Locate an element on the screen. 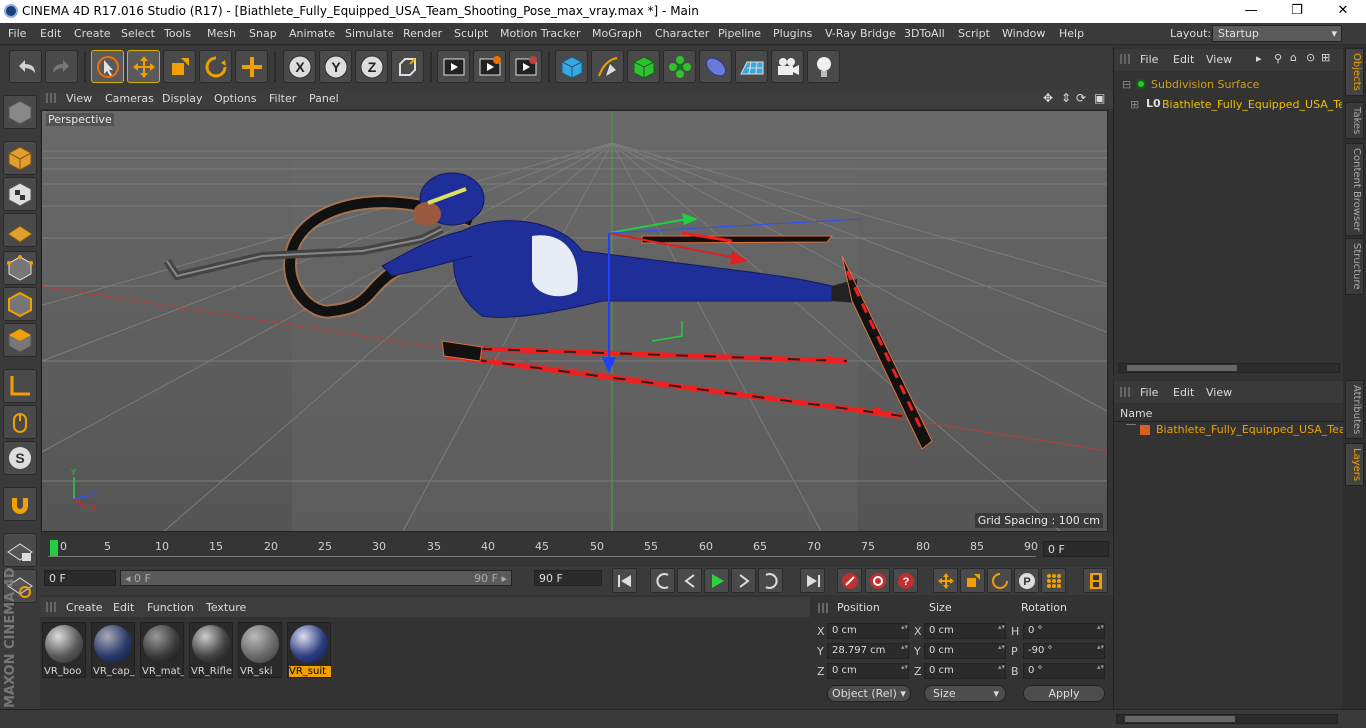  layer-menu-file: File is located at coordinates (1149, 392).